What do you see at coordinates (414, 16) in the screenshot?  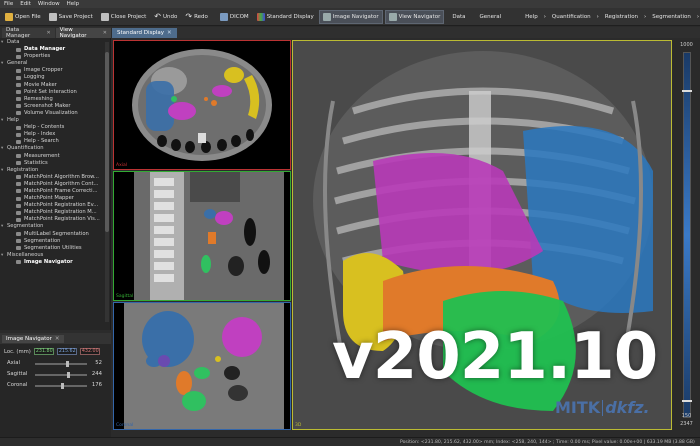 I see `view-navigator-button: View Navigator` at bounding box center [414, 16].